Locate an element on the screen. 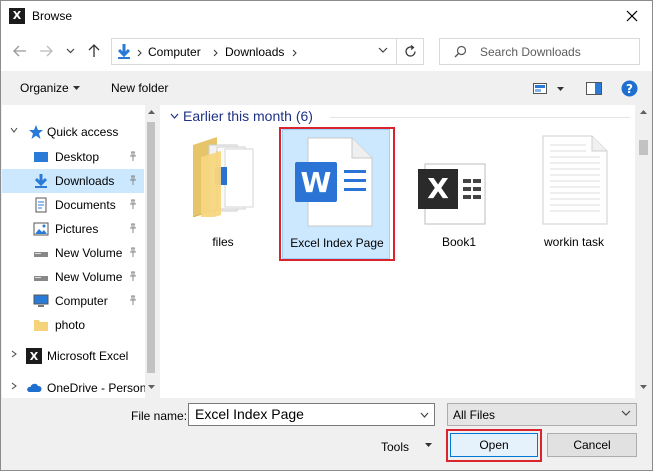  command-bar: Organize New folder ? is located at coordinates (326, 88).